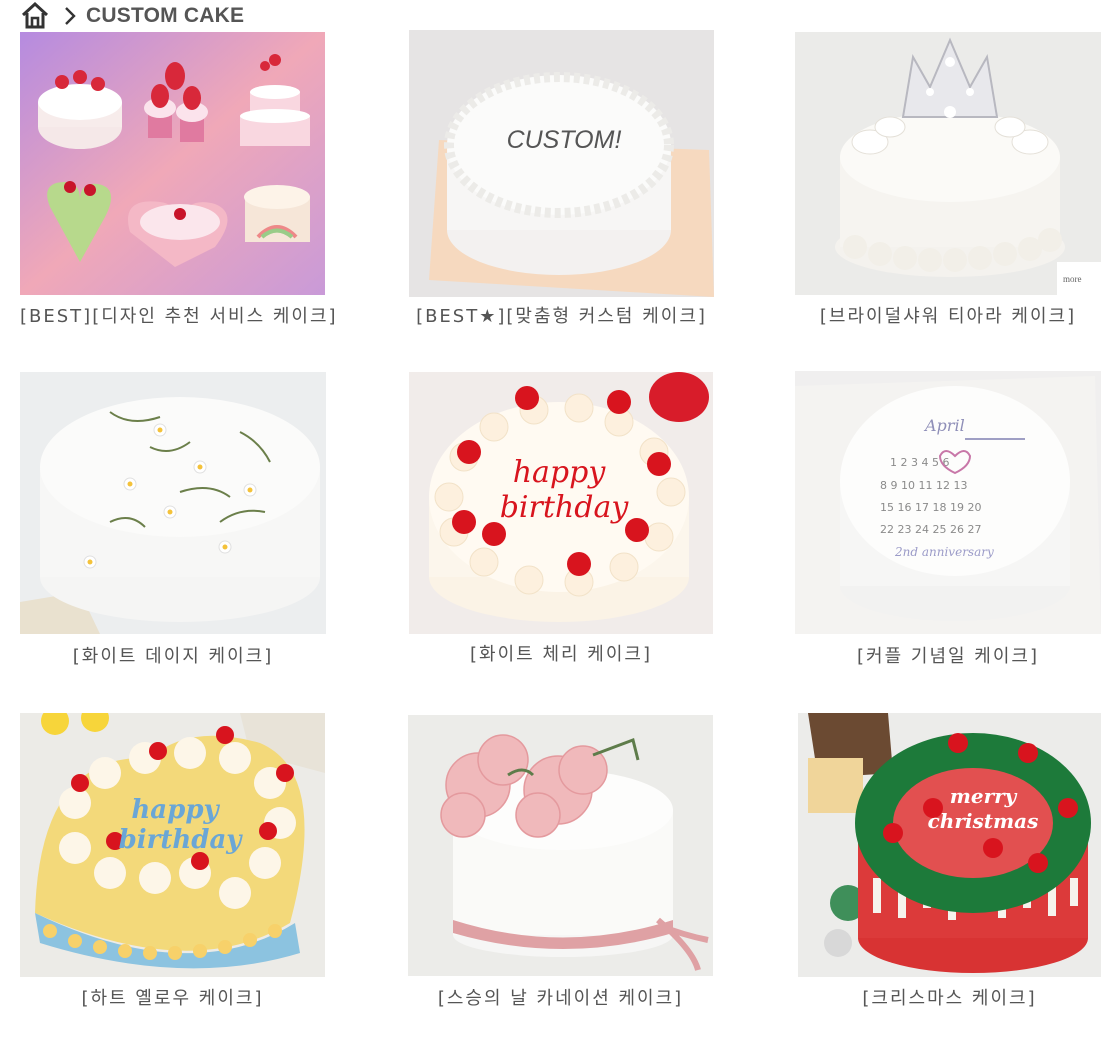  I want to click on product-card: merry christmas [크리스마스 케이크], so click(949, 863).